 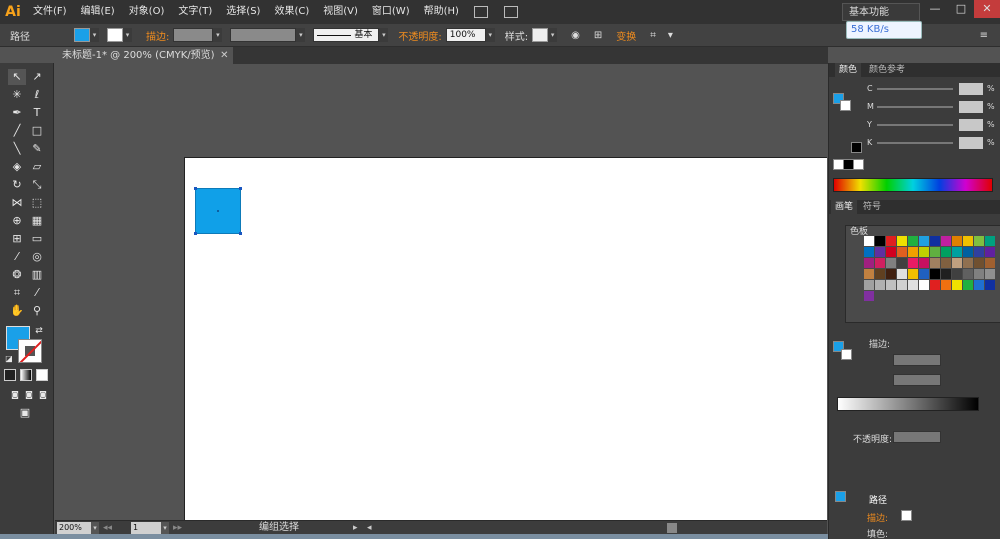 What do you see at coordinates (224, 55) in the screenshot?
I see `close-tab-icon: ✕` at bounding box center [224, 55].